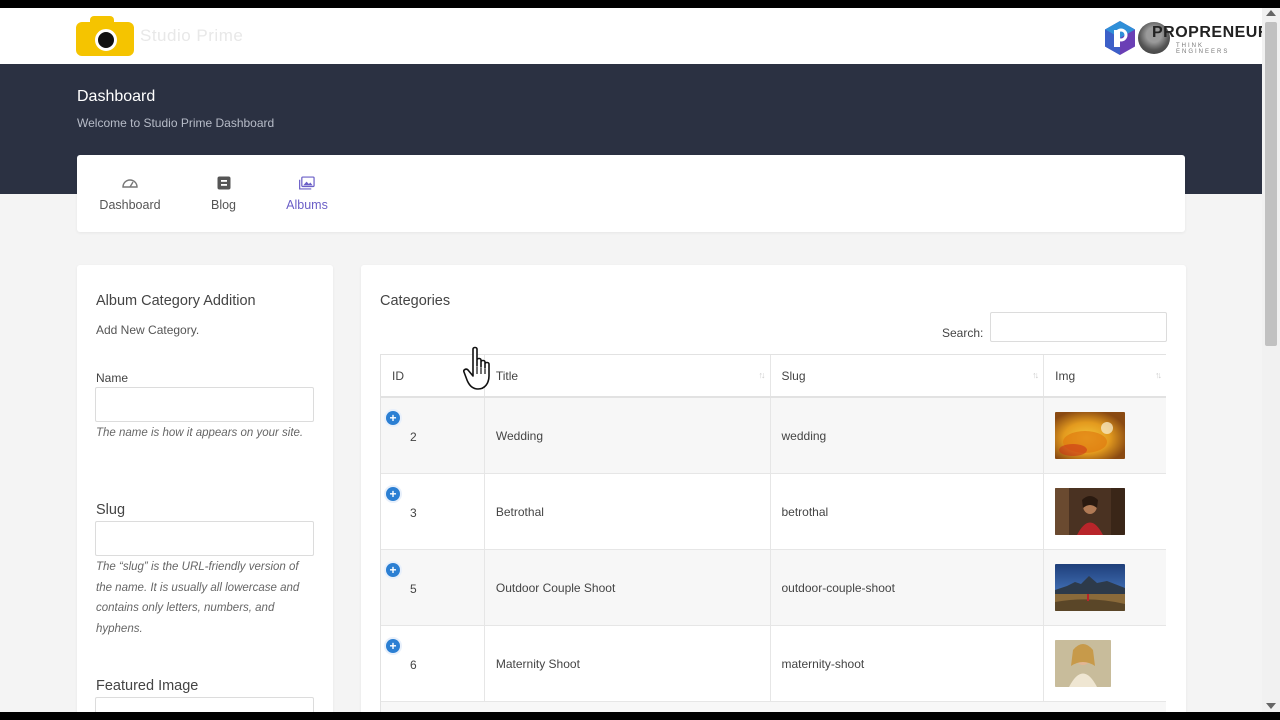 Image resolution: width=1280 pixels, height=720 pixels. I want to click on row-slug: wedding, so click(804, 435).